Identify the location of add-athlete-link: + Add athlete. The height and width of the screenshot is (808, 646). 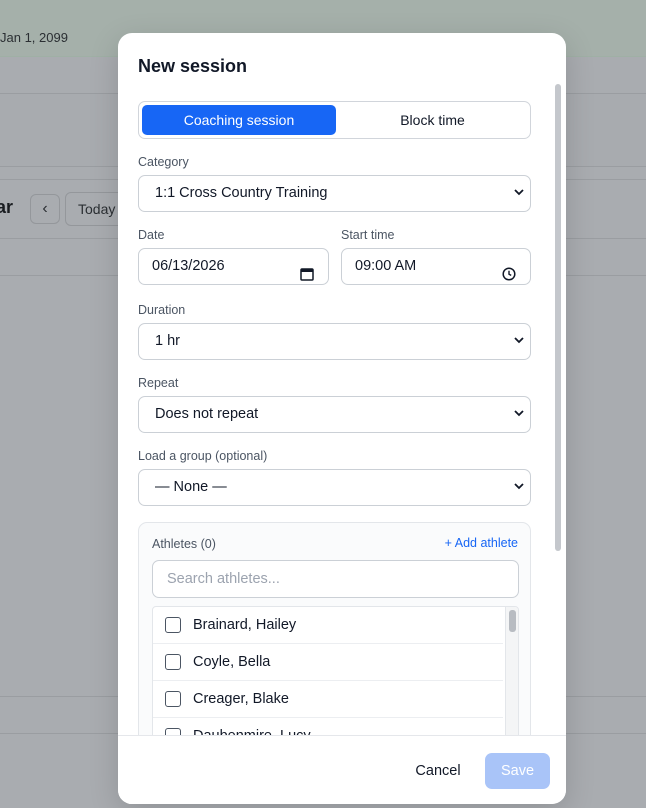
(481, 543).